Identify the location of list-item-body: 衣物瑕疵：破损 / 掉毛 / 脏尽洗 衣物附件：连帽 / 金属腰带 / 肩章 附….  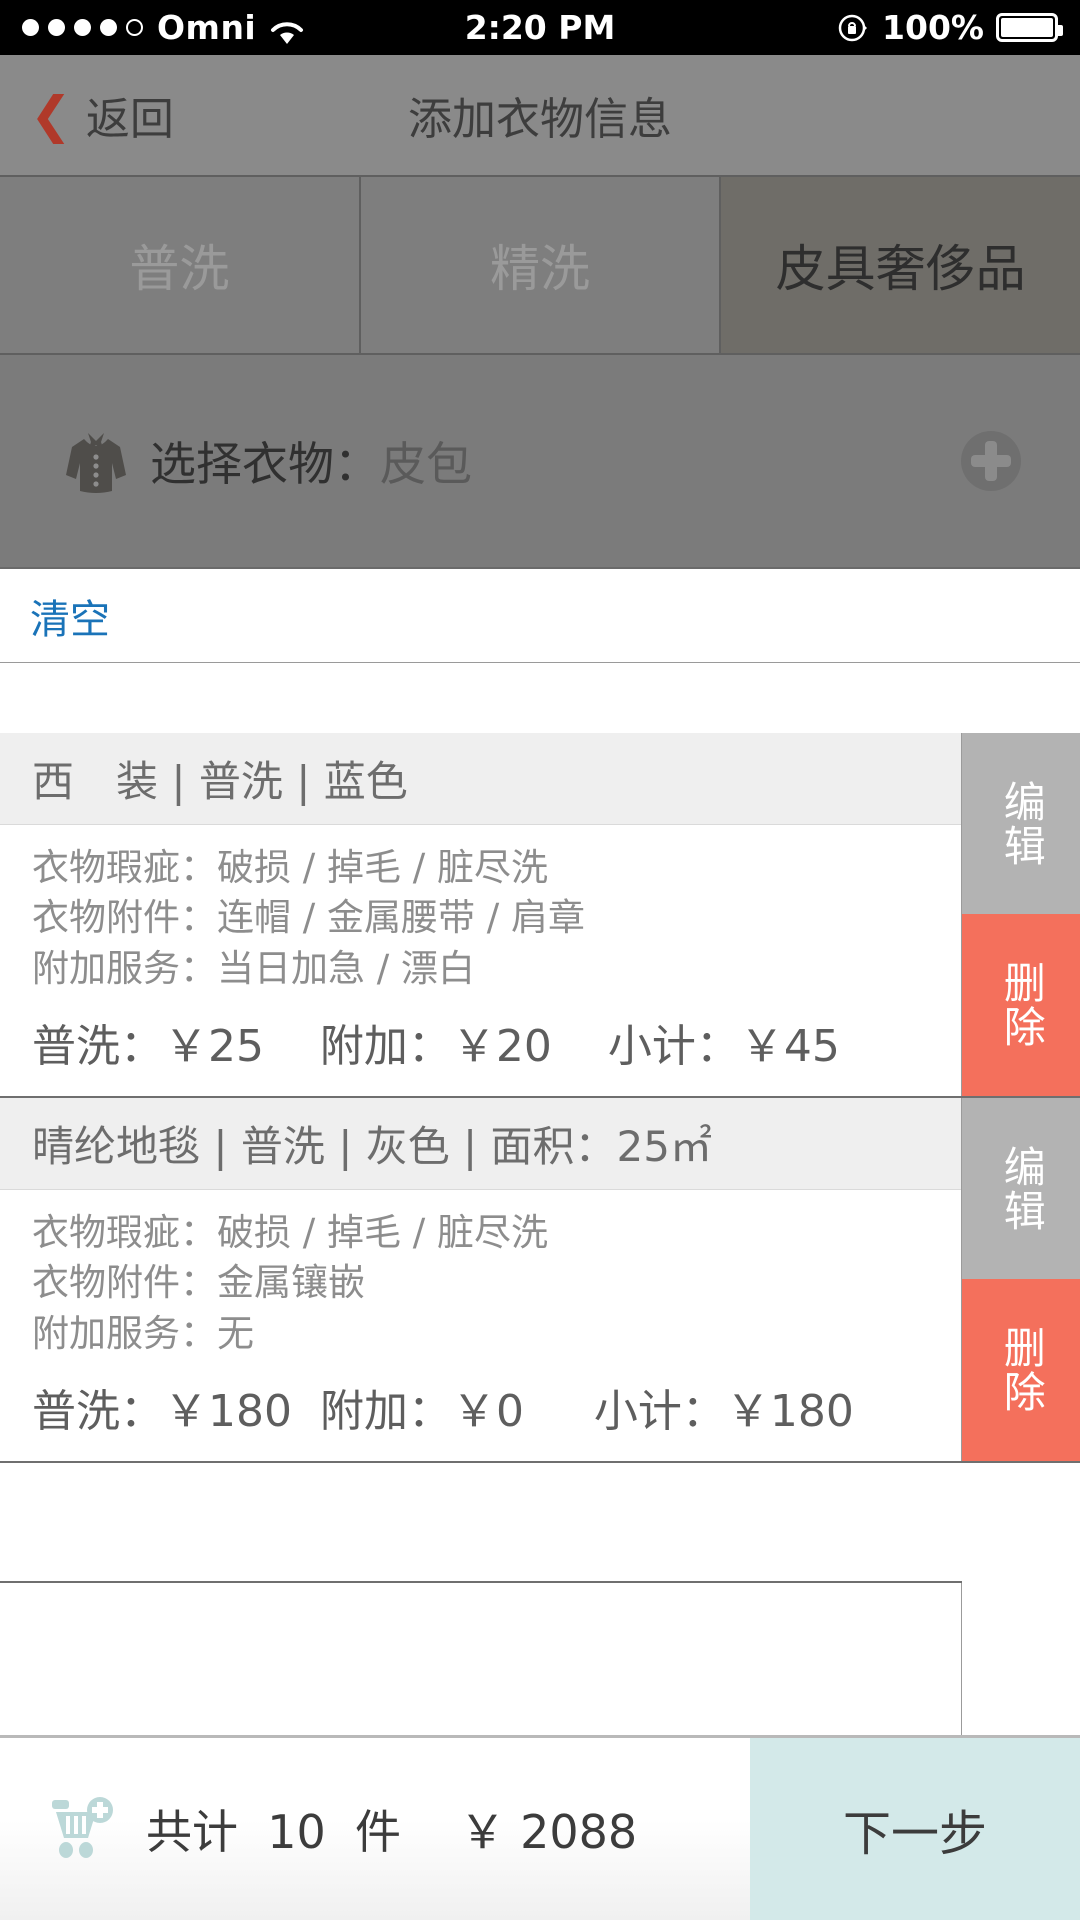
(480, 960).